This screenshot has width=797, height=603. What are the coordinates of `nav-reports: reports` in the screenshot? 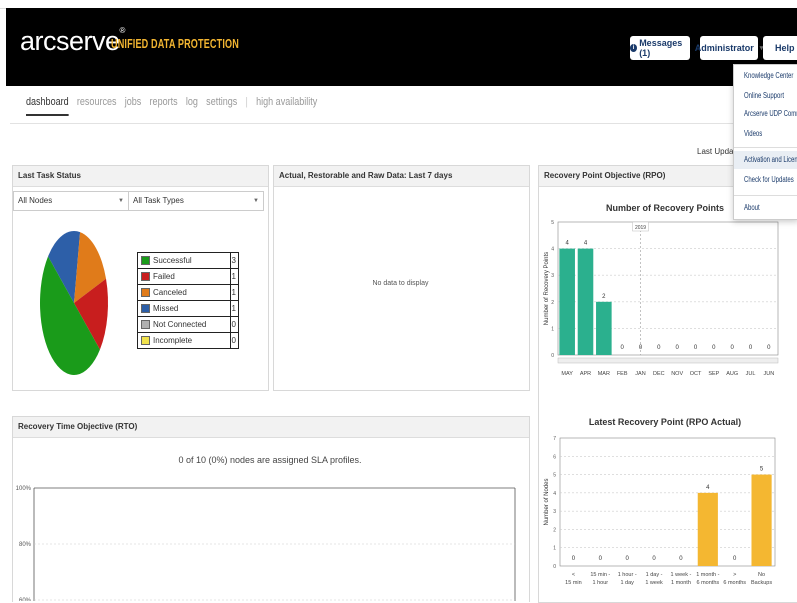 It's located at (164, 102).